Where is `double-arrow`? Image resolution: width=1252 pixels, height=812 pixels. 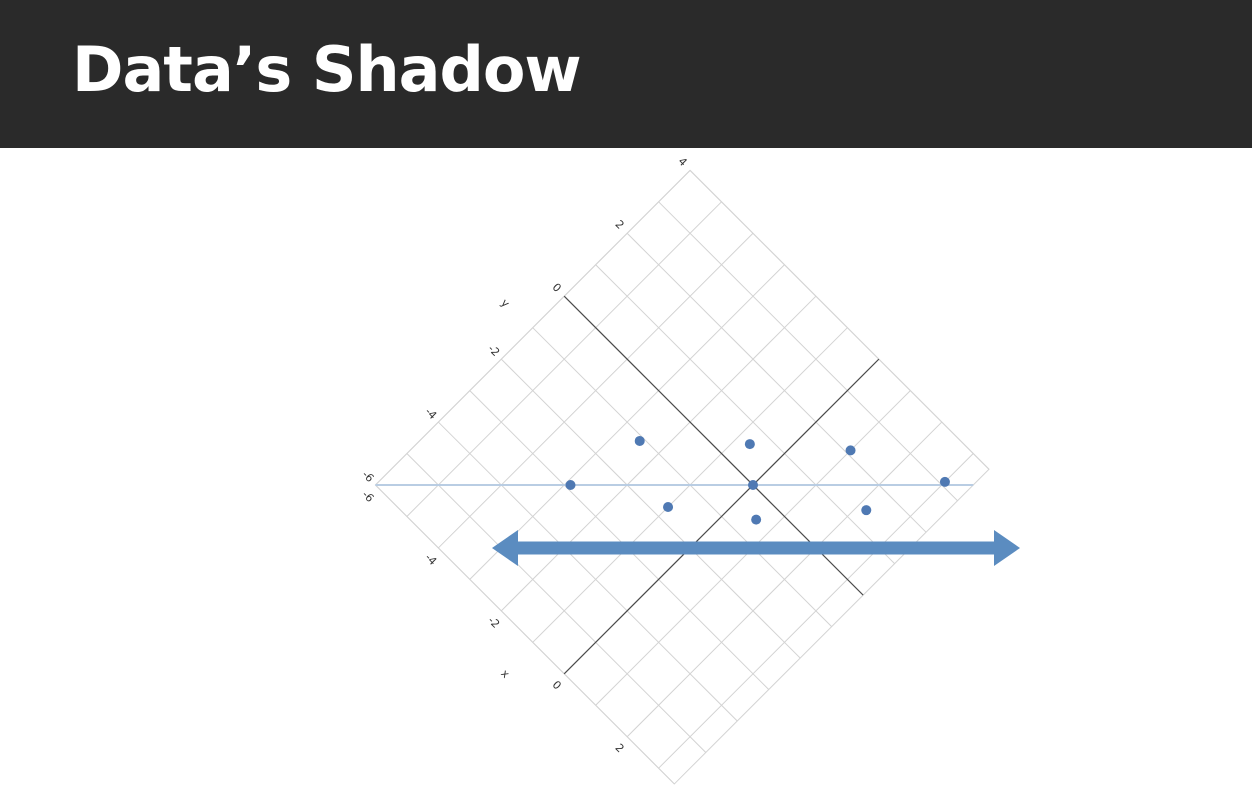 double-arrow is located at coordinates (756, 548).